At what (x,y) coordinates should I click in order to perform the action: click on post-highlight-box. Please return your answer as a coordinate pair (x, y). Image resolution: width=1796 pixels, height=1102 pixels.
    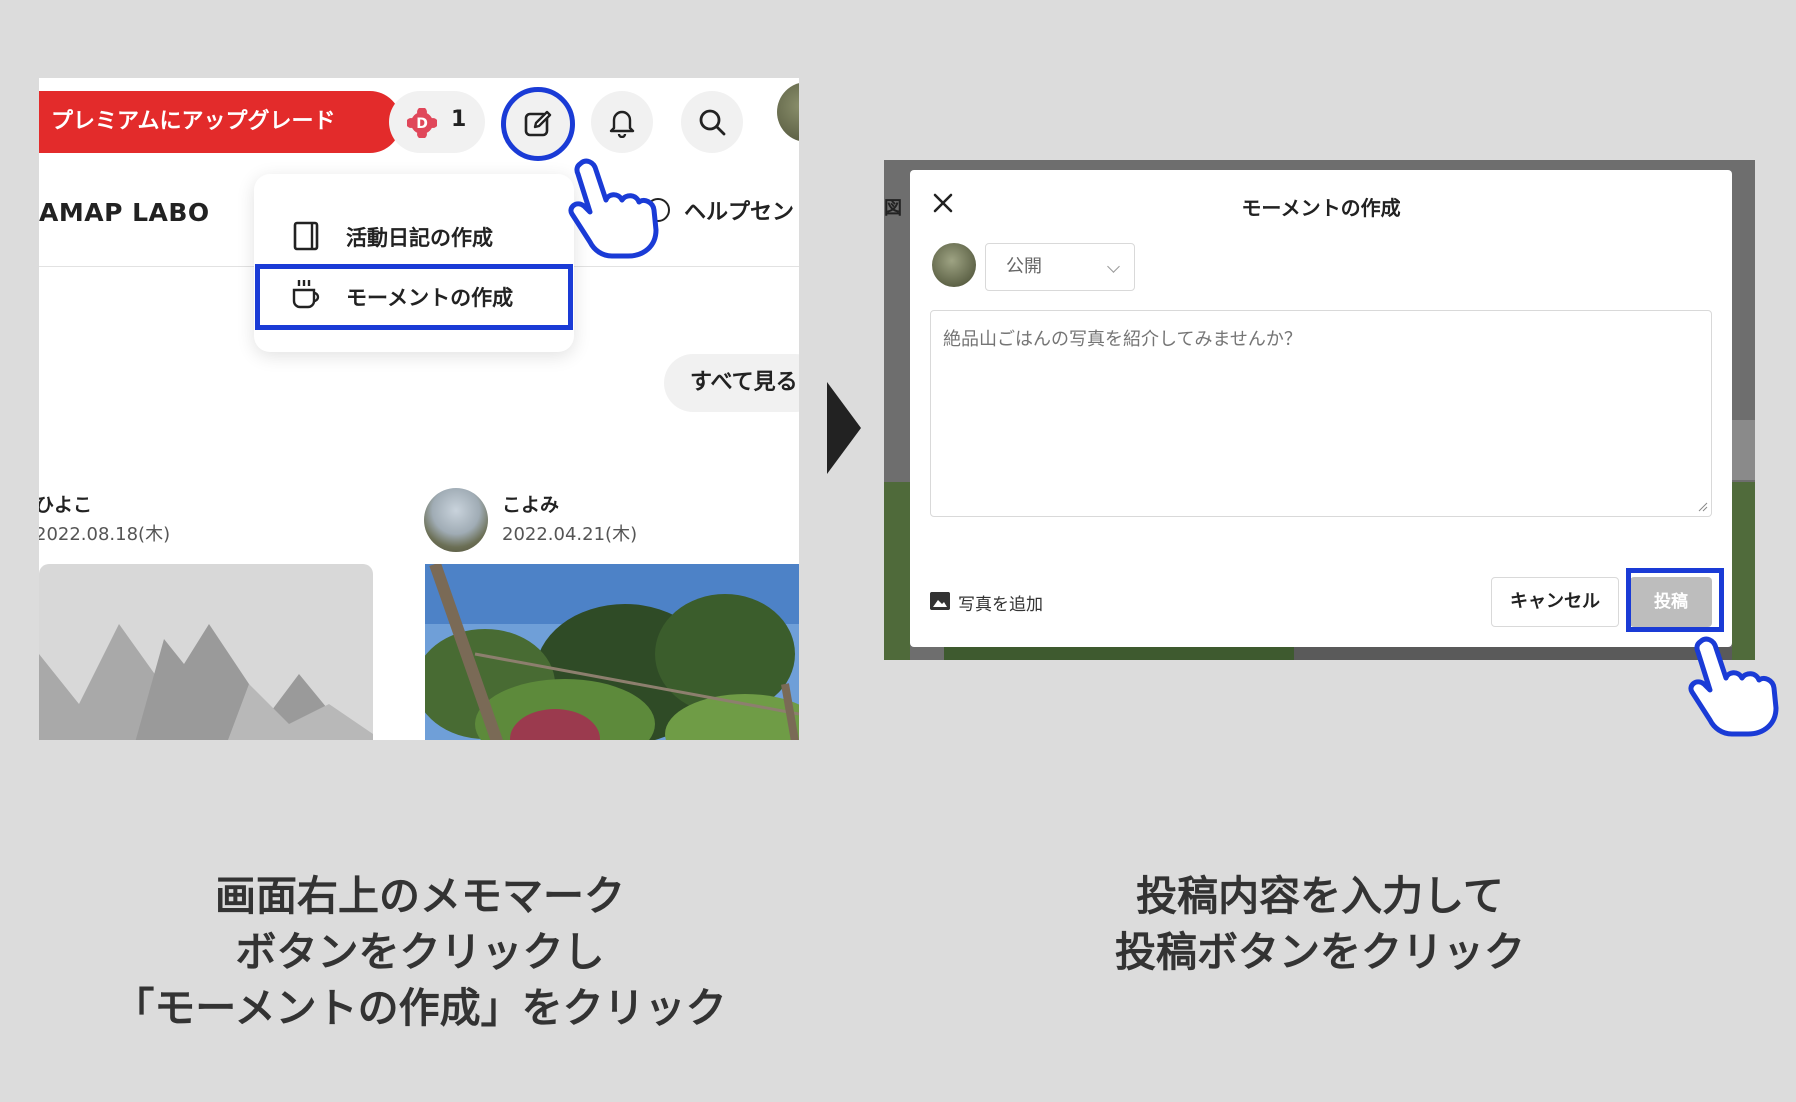
    Looking at the image, I should click on (1675, 600).